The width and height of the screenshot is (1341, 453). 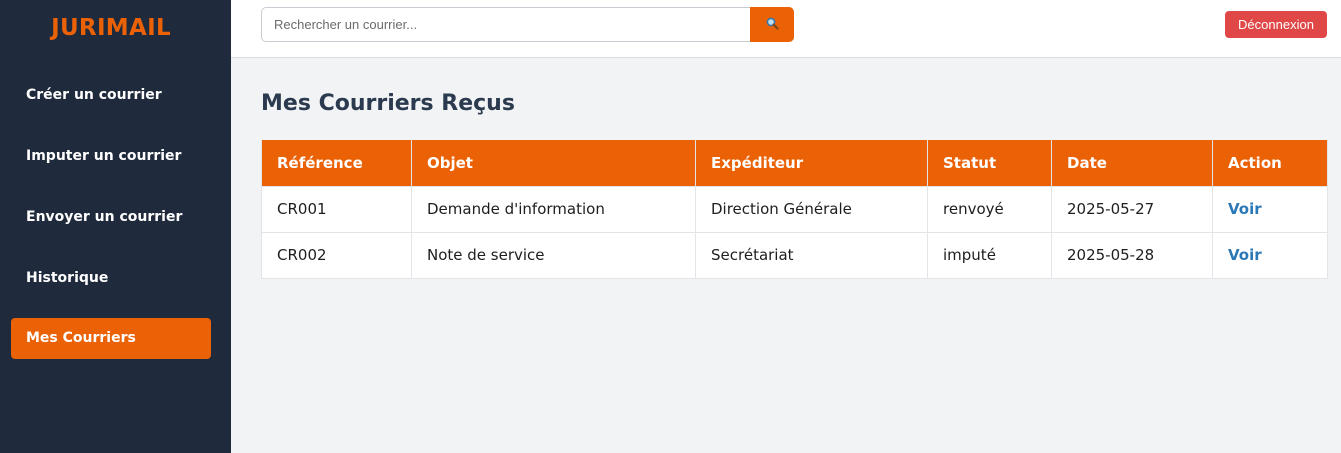 What do you see at coordinates (336, 209) in the screenshot?
I see `cell-reference: CR001` at bounding box center [336, 209].